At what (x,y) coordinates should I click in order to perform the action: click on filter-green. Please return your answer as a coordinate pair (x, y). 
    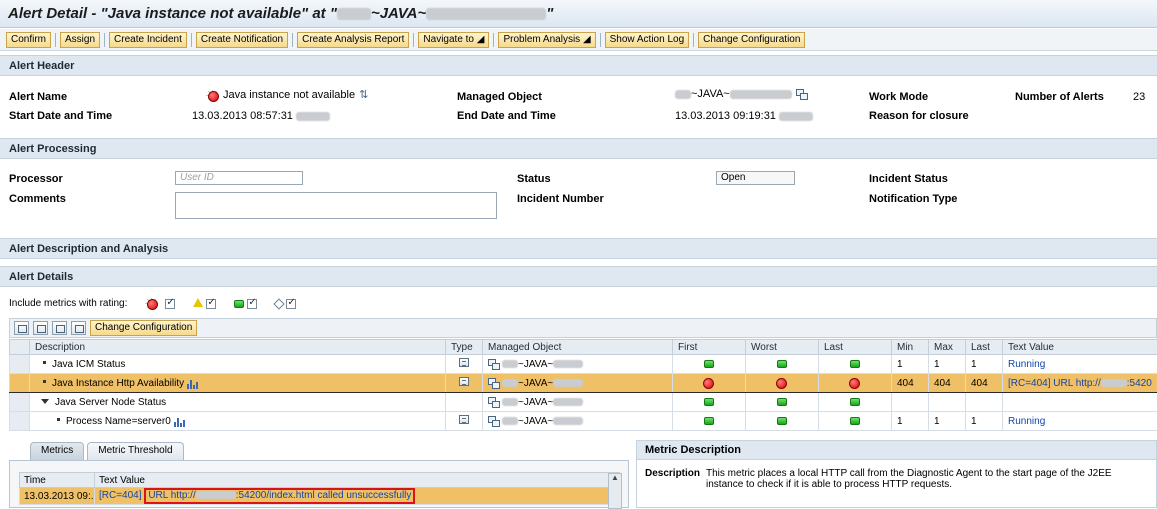
    Looking at the image, I should click on (245, 304).